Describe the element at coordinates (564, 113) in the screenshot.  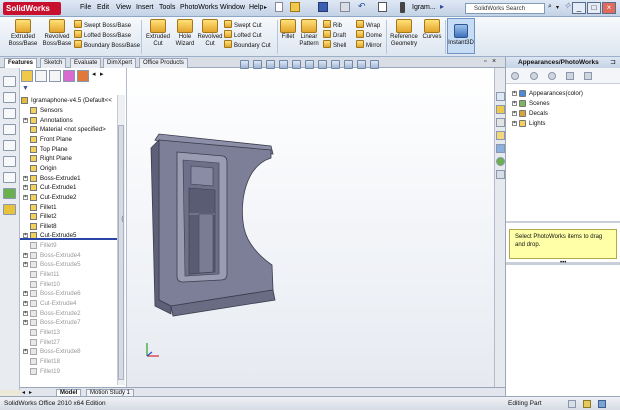
I see `rp-item-decals: + Decals` at that location.